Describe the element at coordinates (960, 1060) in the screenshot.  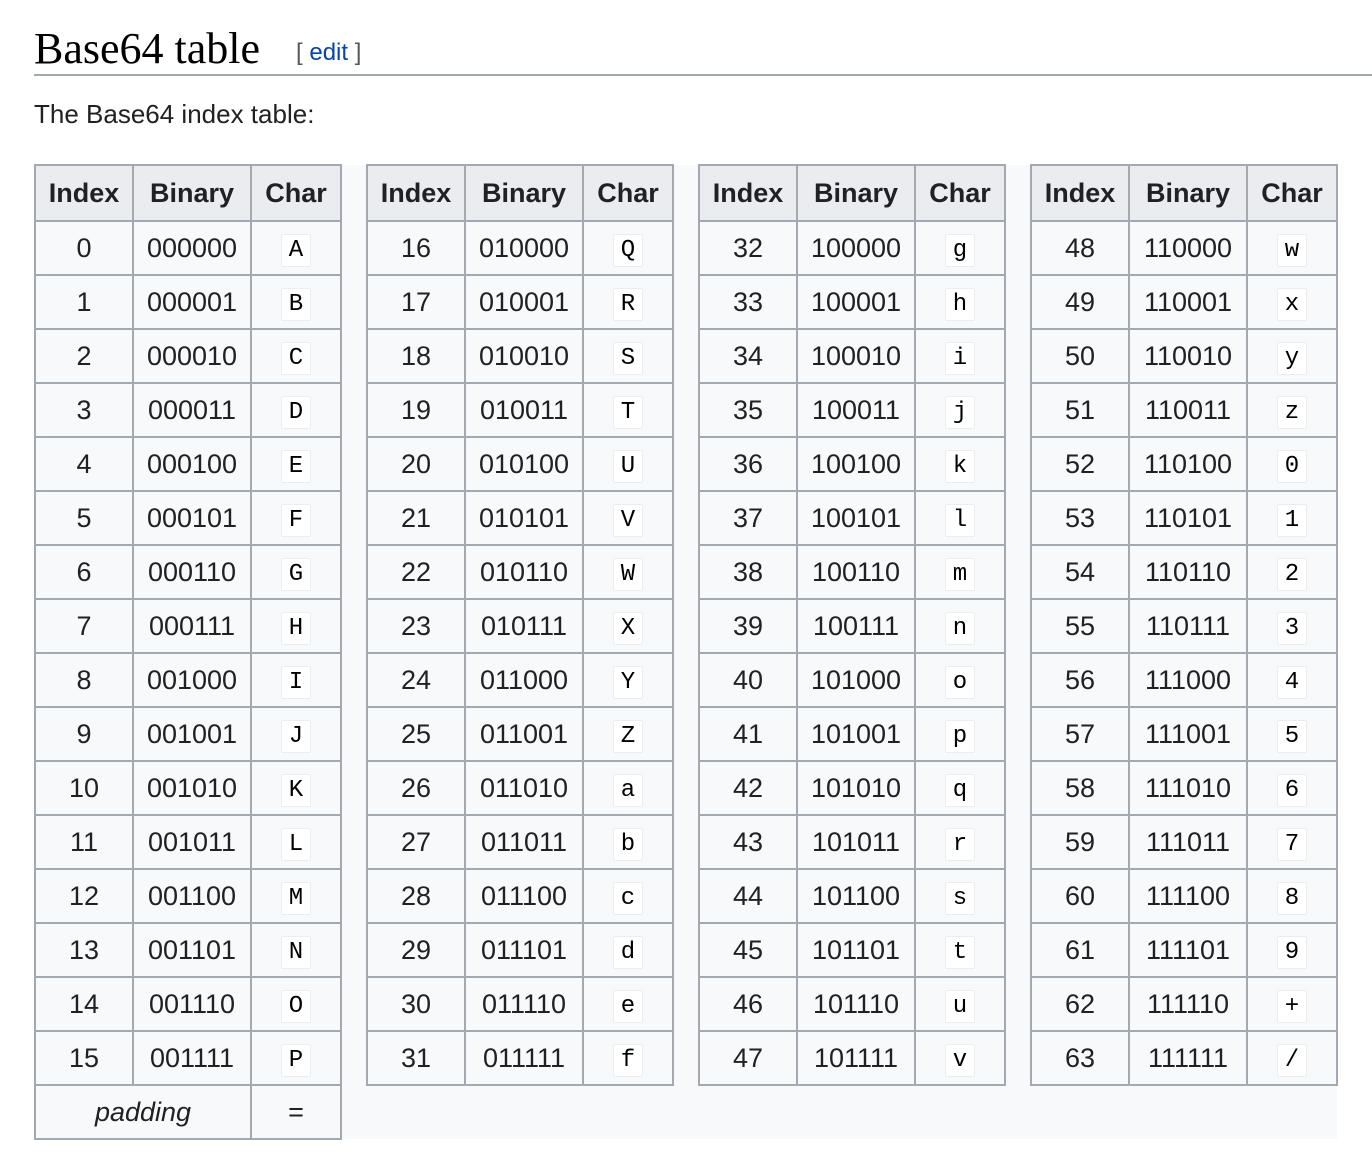
I see `char-code: v` at that location.